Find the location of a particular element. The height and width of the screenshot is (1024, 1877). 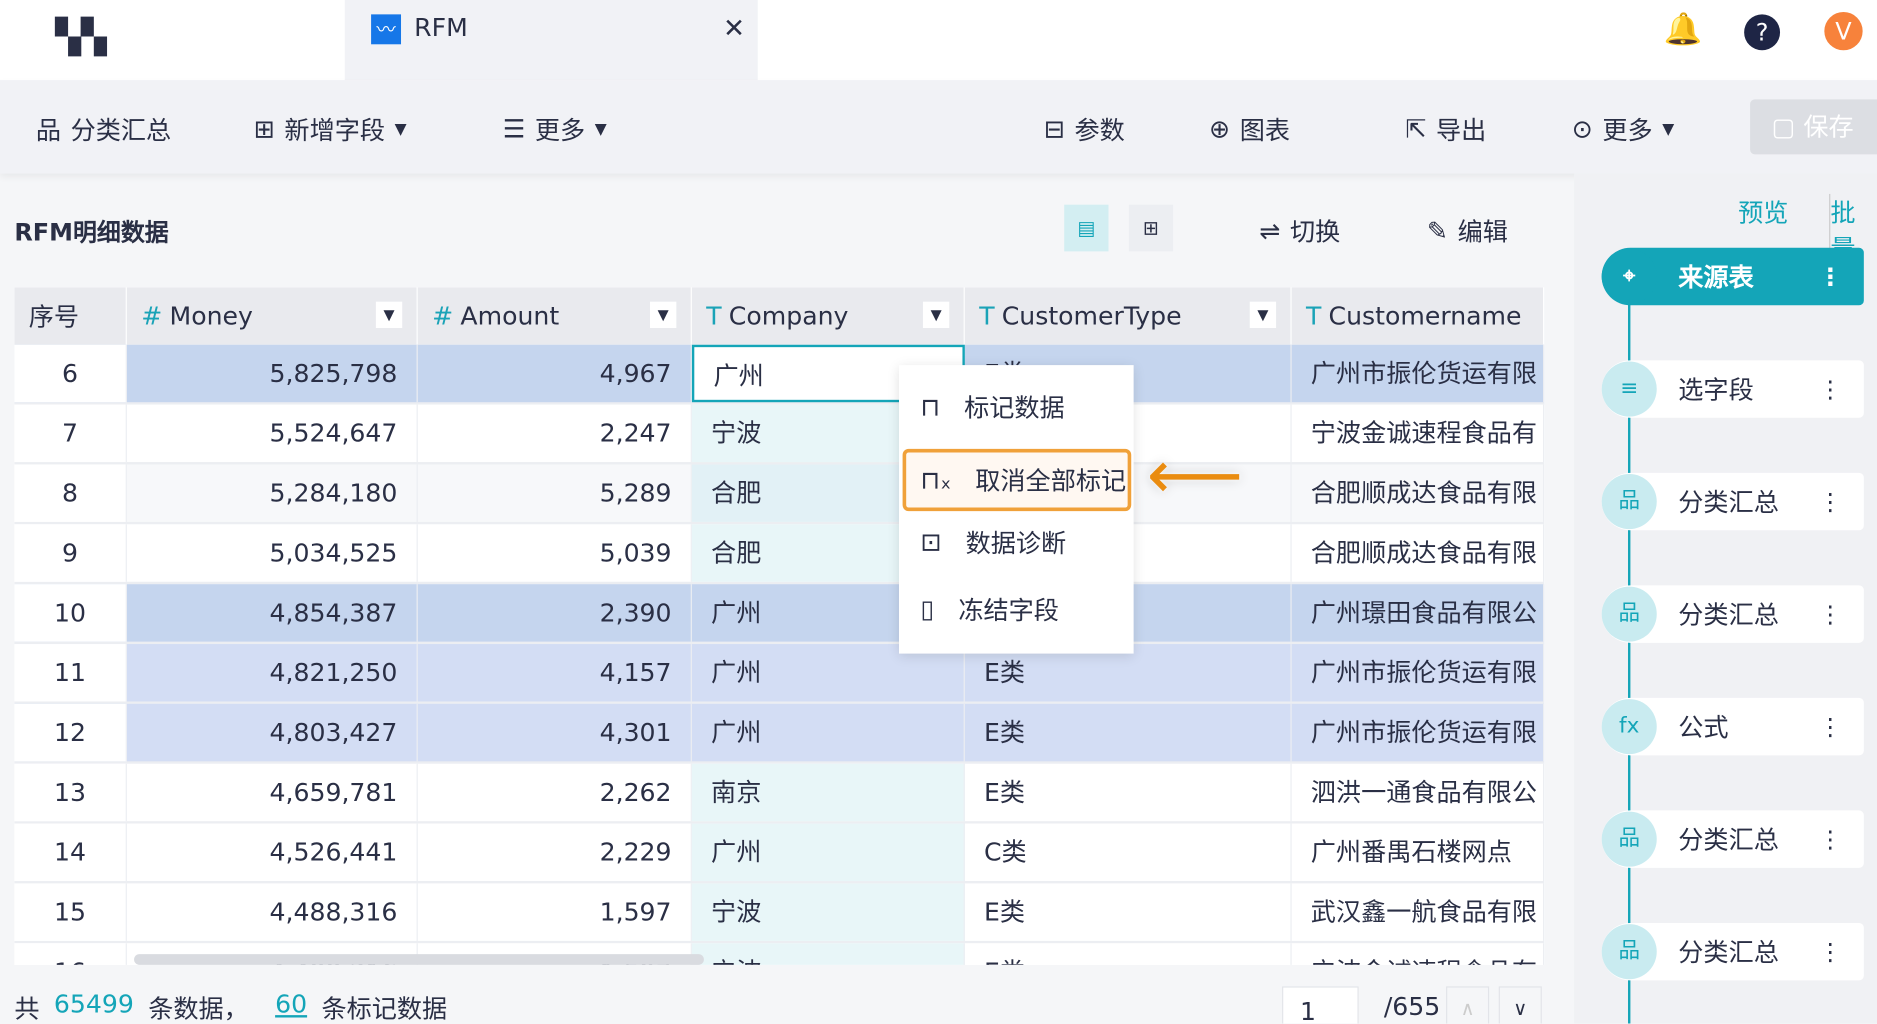

next-page-button: ∨ is located at coordinates (1520, 1005).